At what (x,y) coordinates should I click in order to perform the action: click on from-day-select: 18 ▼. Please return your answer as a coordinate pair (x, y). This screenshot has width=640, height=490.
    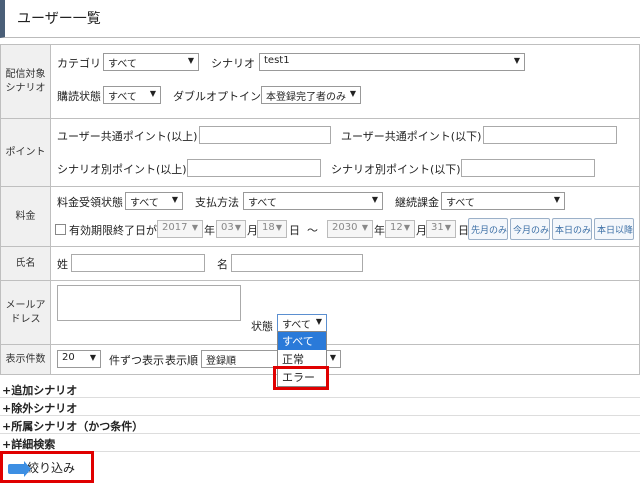
    Looking at the image, I should click on (272, 229).